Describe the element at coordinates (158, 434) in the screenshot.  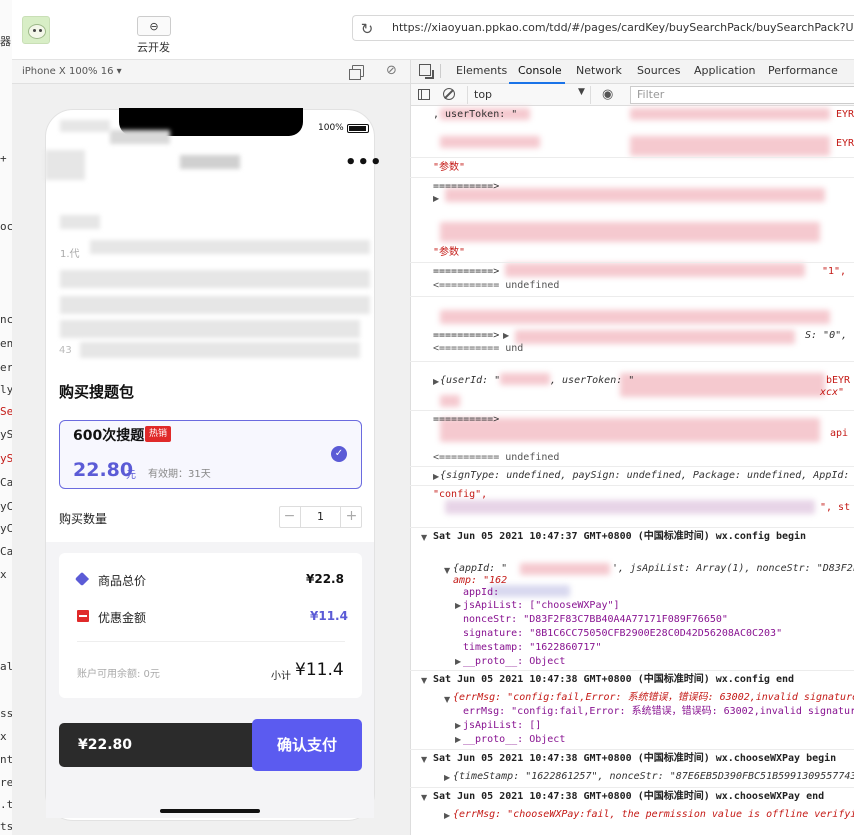
I see `hot-badge: 热销` at that location.